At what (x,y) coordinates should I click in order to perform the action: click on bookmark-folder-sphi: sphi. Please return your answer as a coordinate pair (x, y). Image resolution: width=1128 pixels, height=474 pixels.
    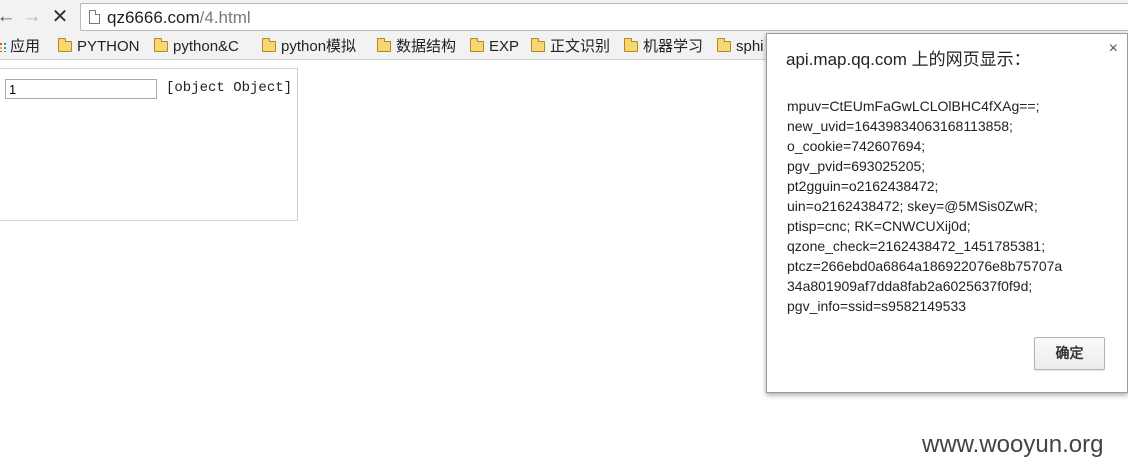
    Looking at the image, I should click on (740, 47).